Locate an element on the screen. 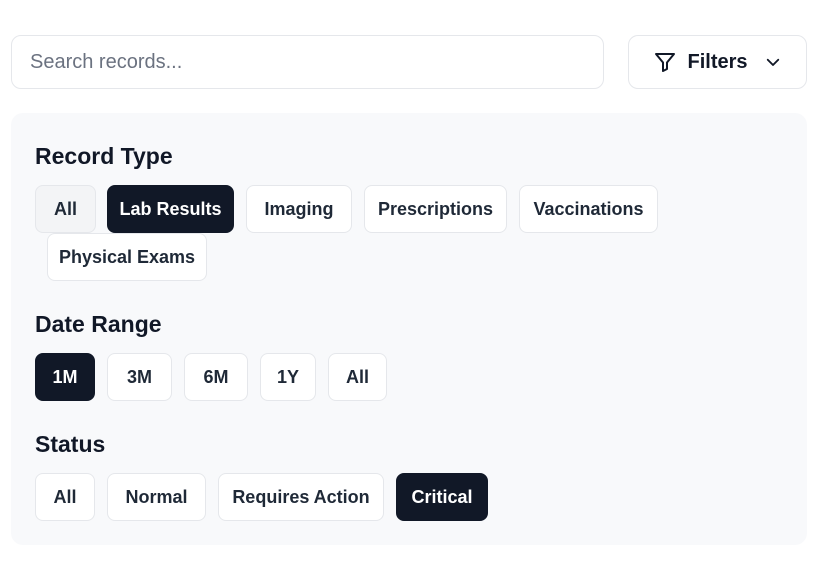  status-title: Status is located at coordinates (70, 444).